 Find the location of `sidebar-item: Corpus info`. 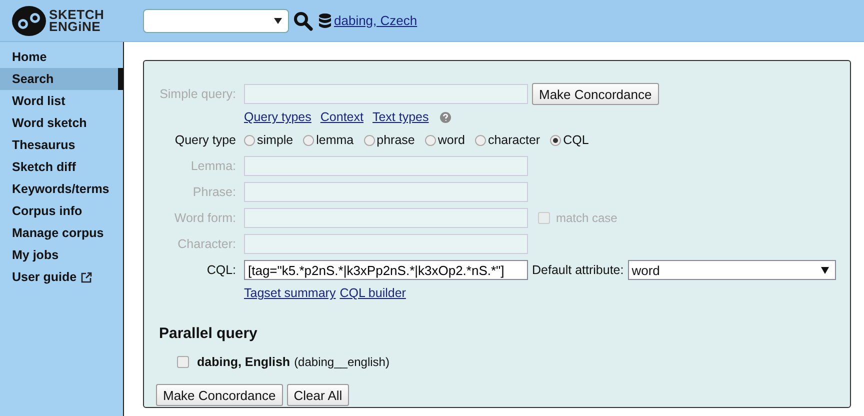

sidebar-item: Corpus info is located at coordinates (61, 211).